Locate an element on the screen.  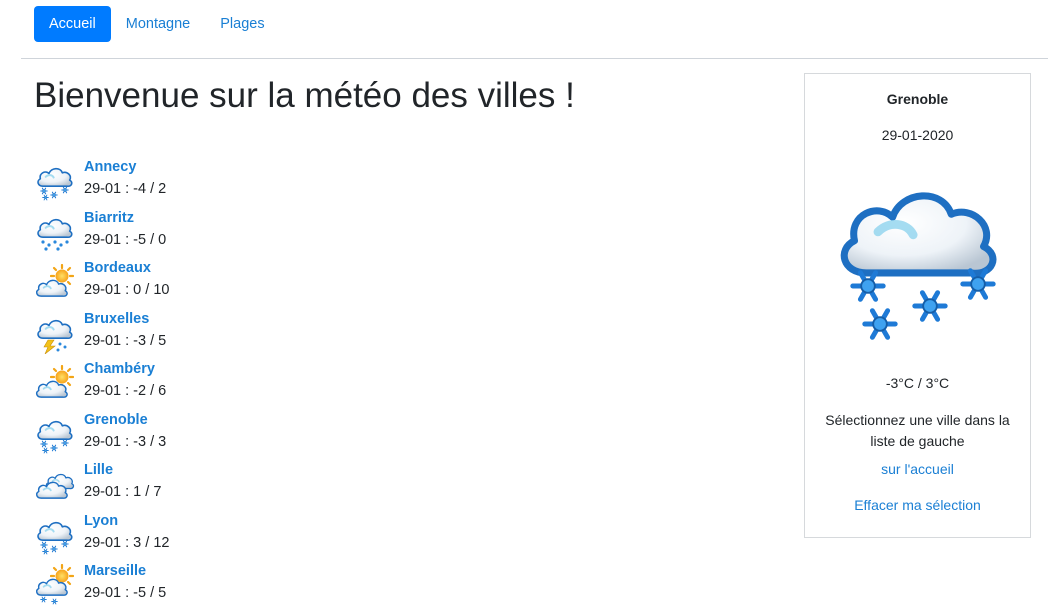
city-temps: 29-01 : 3 / 12 is located at coordinates (127, 542).